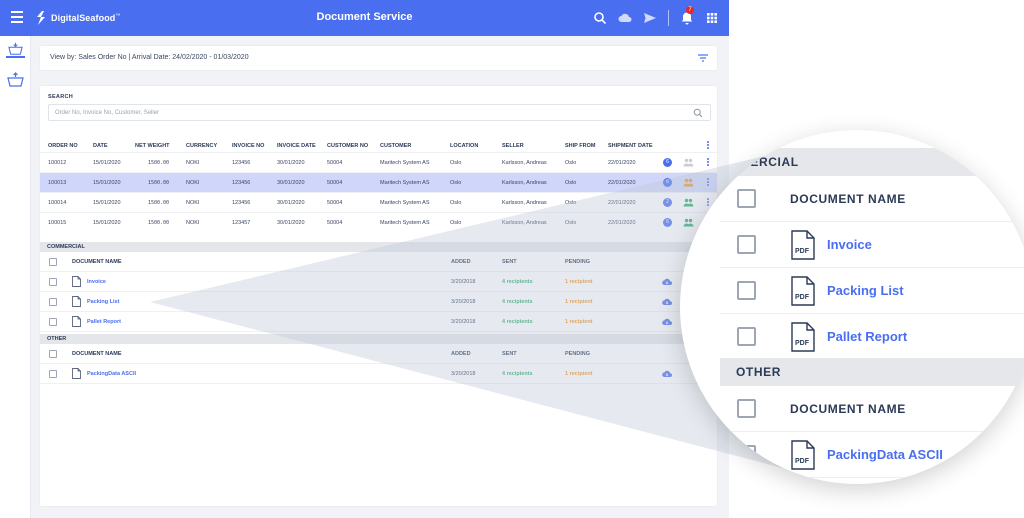 The height and width of the screenshot is (518, 1024). What do you see at coordinates (848, 199) in the screenshot?
I see `magnified-col-document-name: DOCUMENT NAME` at bounding box center [848, 199].